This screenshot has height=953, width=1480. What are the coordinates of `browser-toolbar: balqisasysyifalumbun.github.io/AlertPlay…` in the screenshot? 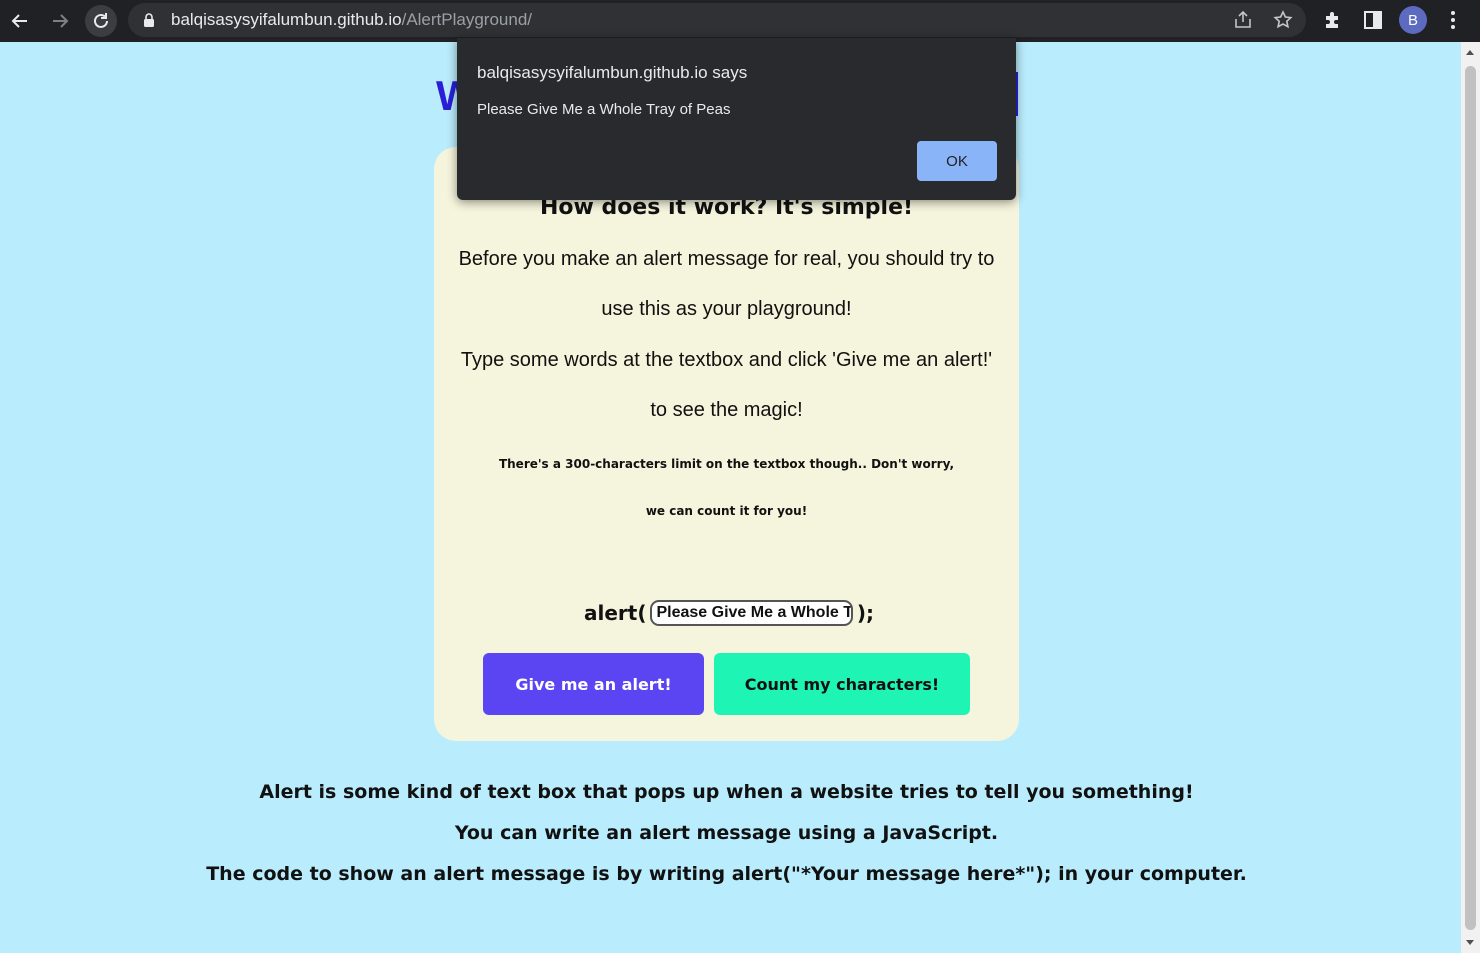 It's located at (740, 21).